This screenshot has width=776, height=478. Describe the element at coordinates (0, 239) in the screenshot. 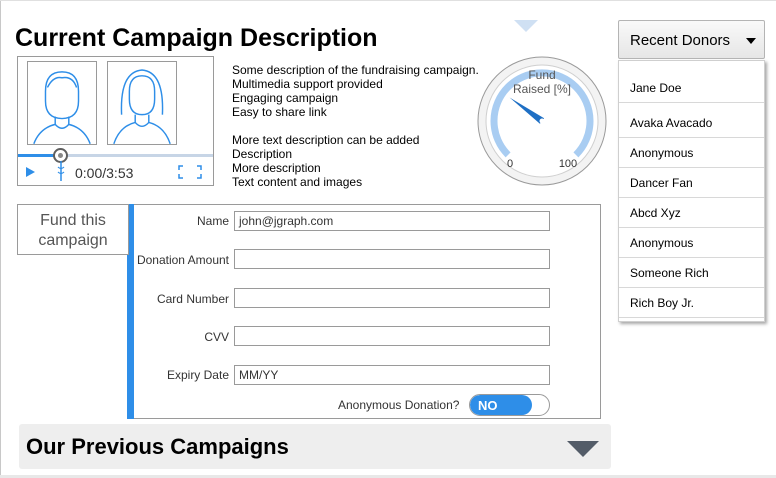

I see `frame-left-border` at that location.